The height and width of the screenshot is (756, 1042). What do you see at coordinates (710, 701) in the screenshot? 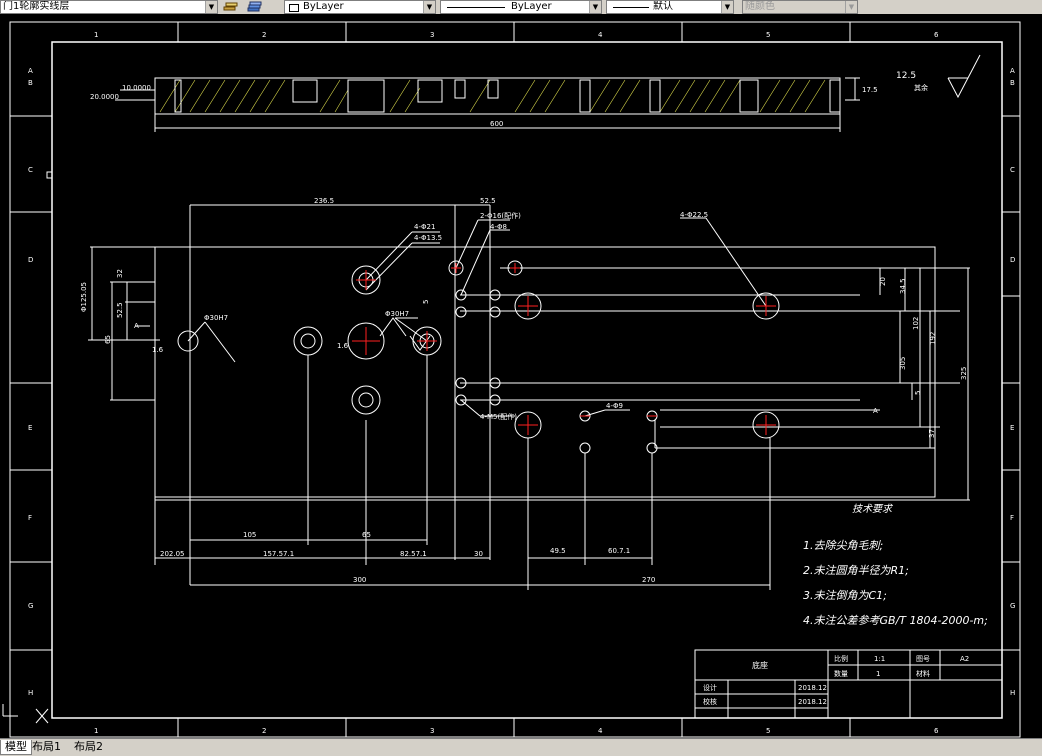
I see `title-checker-label: 校核` at bounding box center [710, 701].